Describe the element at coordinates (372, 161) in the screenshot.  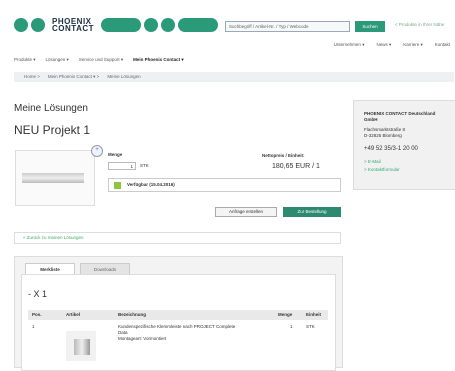
I see `contact-email-link: > E-Mail` at that location.